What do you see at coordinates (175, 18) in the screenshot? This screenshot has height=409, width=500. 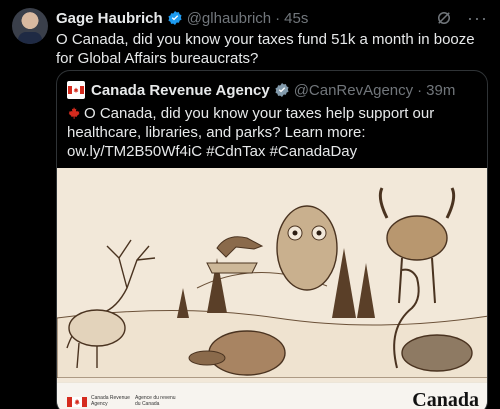 I see `verified-badge-icon` at bounding box center [175, 18].